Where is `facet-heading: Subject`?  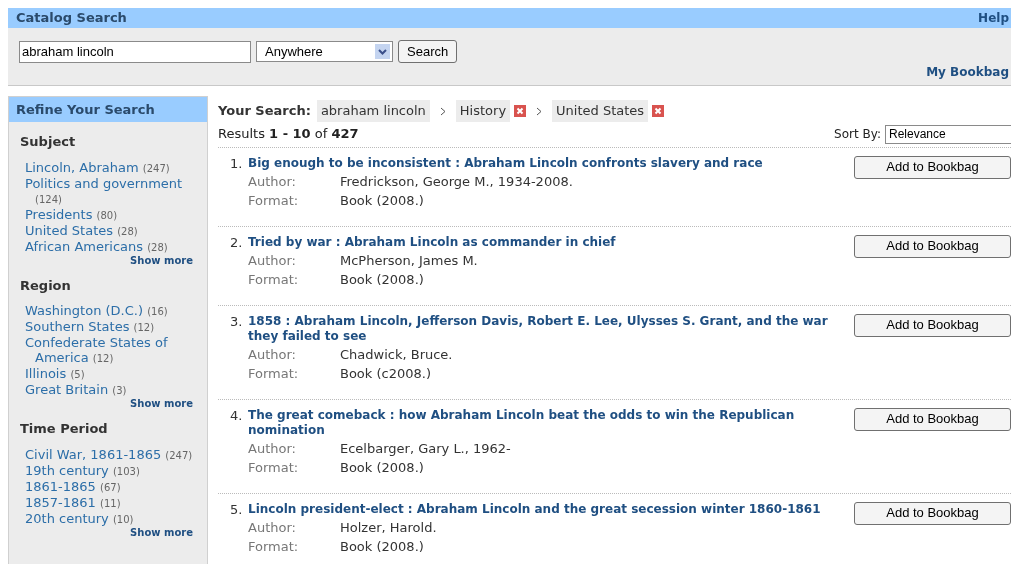 facet-heading: Subject is located at coordinates (48, 142).